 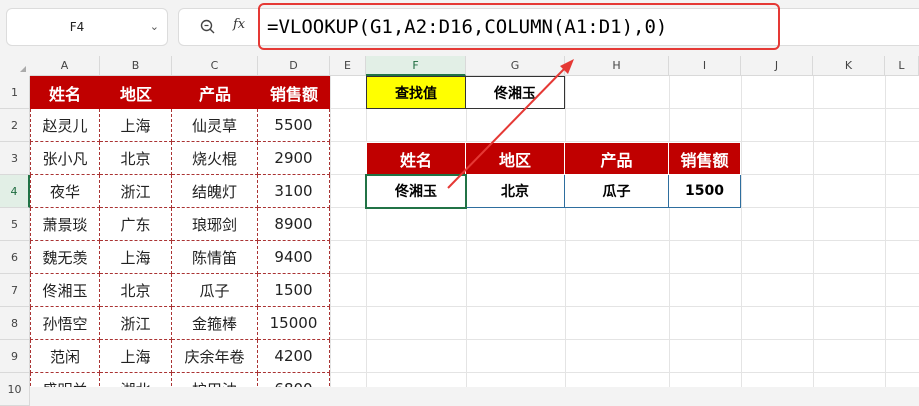 I want to click on table-cell: 琅琊剑, so click(x=215, y=224).